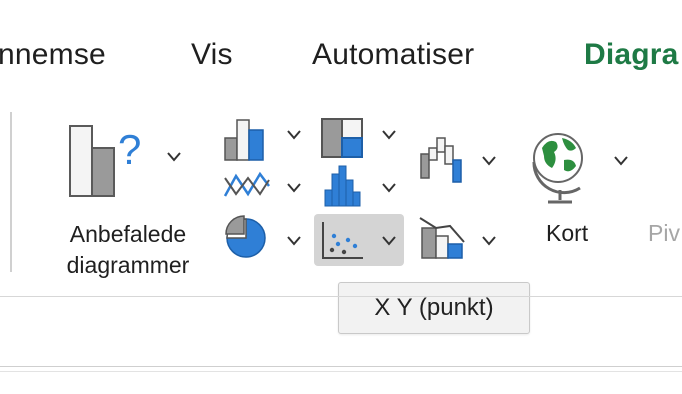 The height and width of the screenshot is (394, 682). I want to click on formula-bar-divider, so click(341, 366).